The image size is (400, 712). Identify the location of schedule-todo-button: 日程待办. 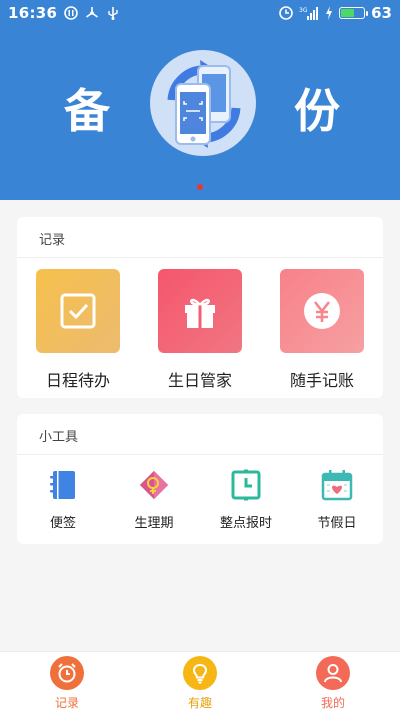
(78, 330).